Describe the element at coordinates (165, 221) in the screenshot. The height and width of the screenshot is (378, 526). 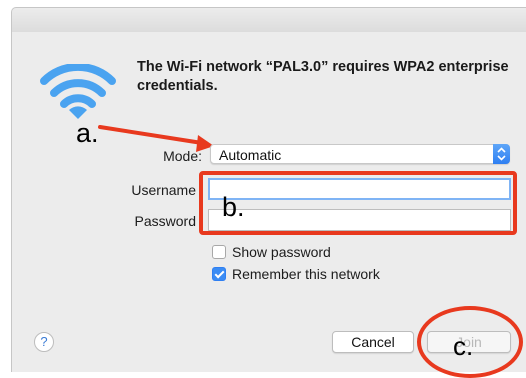
I see `password-label: Password` at that location.